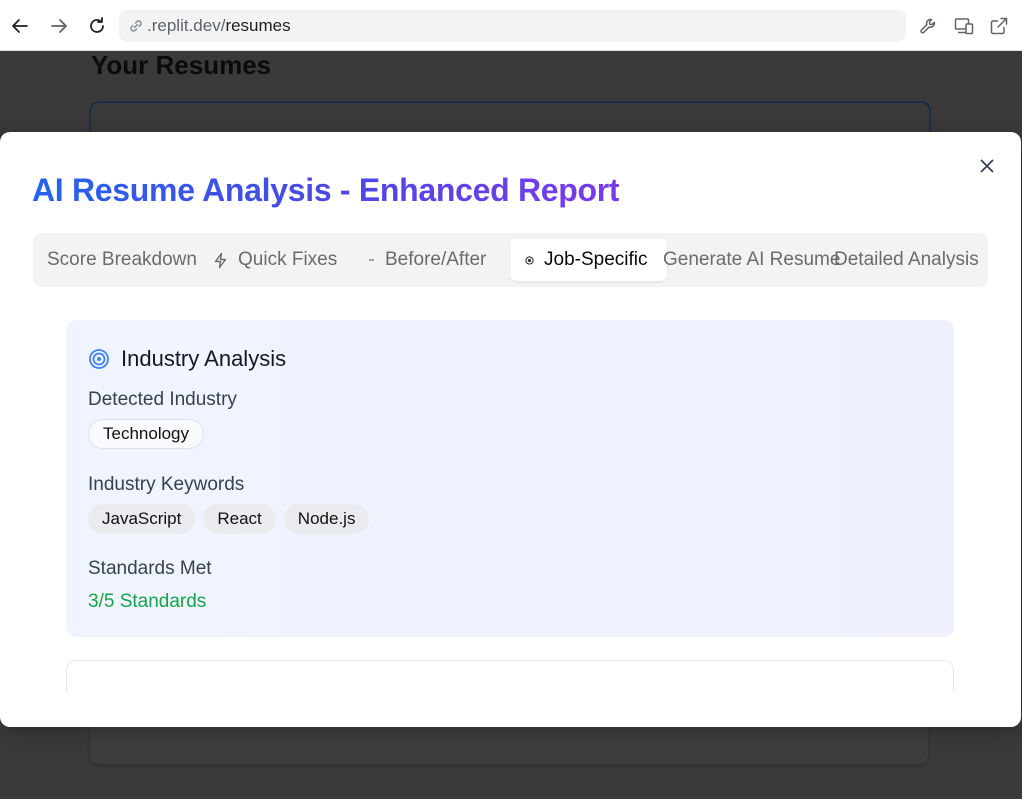 This screenshot has height=799, width=1022. I want to click on close-icon, so click(987, 166).